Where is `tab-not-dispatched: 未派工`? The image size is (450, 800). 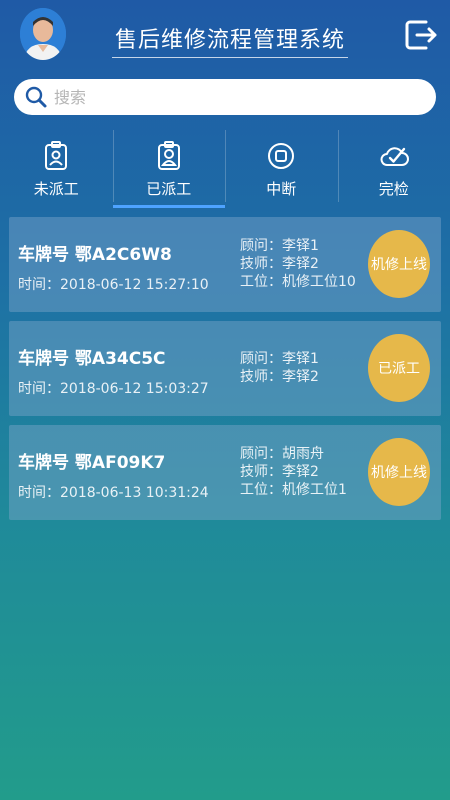 tab-not-dispatched: 未派工 is located at coordinates (56, 168).